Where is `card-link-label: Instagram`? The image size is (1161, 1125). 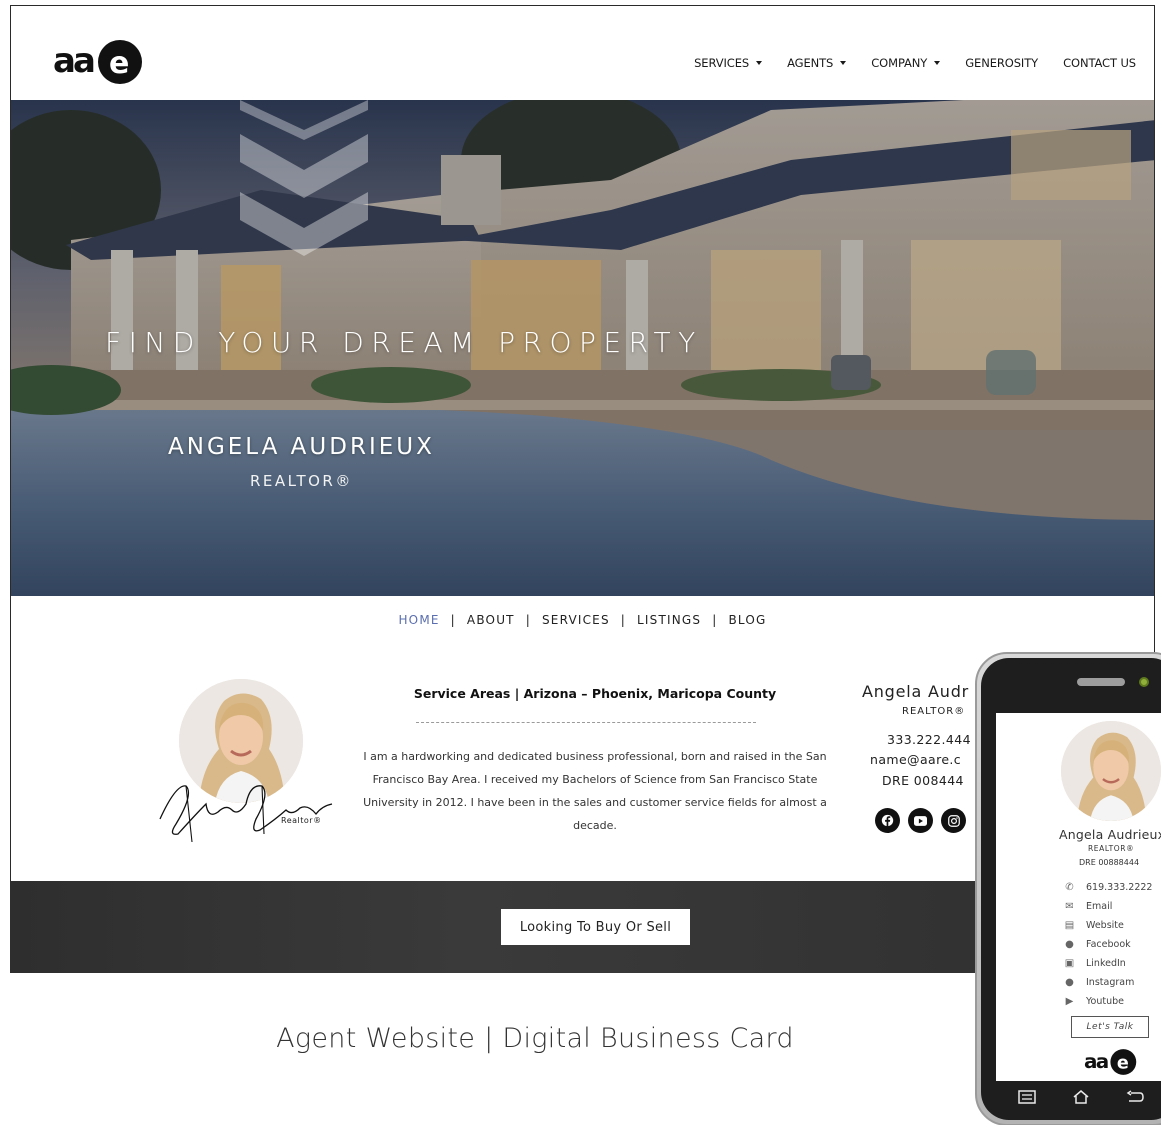 card-link-label: Instagram is located at coordinates (1110, 982).